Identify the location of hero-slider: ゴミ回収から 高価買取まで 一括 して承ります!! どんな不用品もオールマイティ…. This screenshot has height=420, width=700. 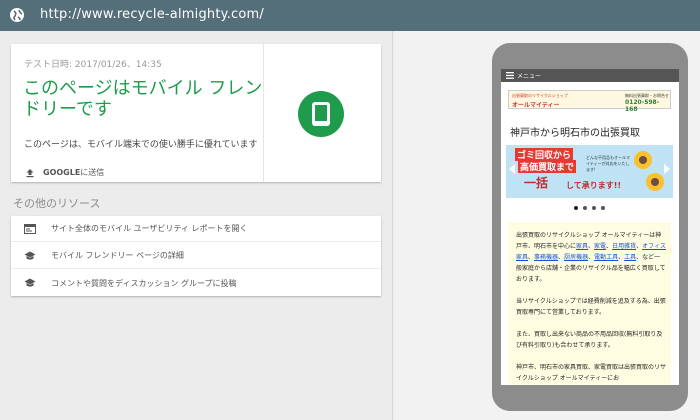
(589, 171).